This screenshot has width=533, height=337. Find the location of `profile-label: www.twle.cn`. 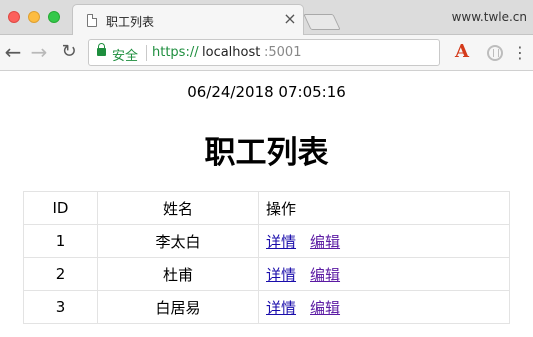

profile-label: www.twle.cn is located at coordinates (489, 17).